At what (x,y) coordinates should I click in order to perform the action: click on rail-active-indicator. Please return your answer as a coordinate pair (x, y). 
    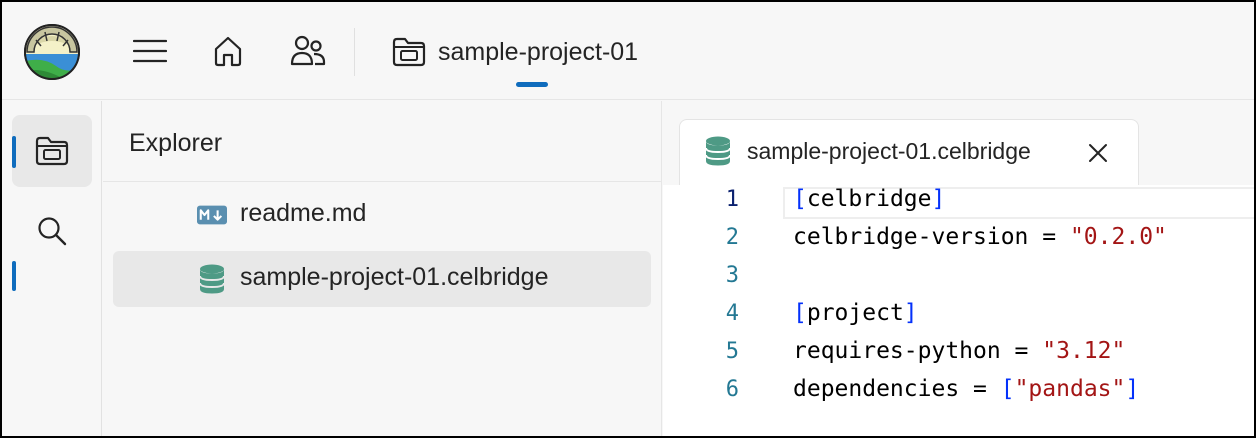
    Looking at the image, I should click on (14, 152).